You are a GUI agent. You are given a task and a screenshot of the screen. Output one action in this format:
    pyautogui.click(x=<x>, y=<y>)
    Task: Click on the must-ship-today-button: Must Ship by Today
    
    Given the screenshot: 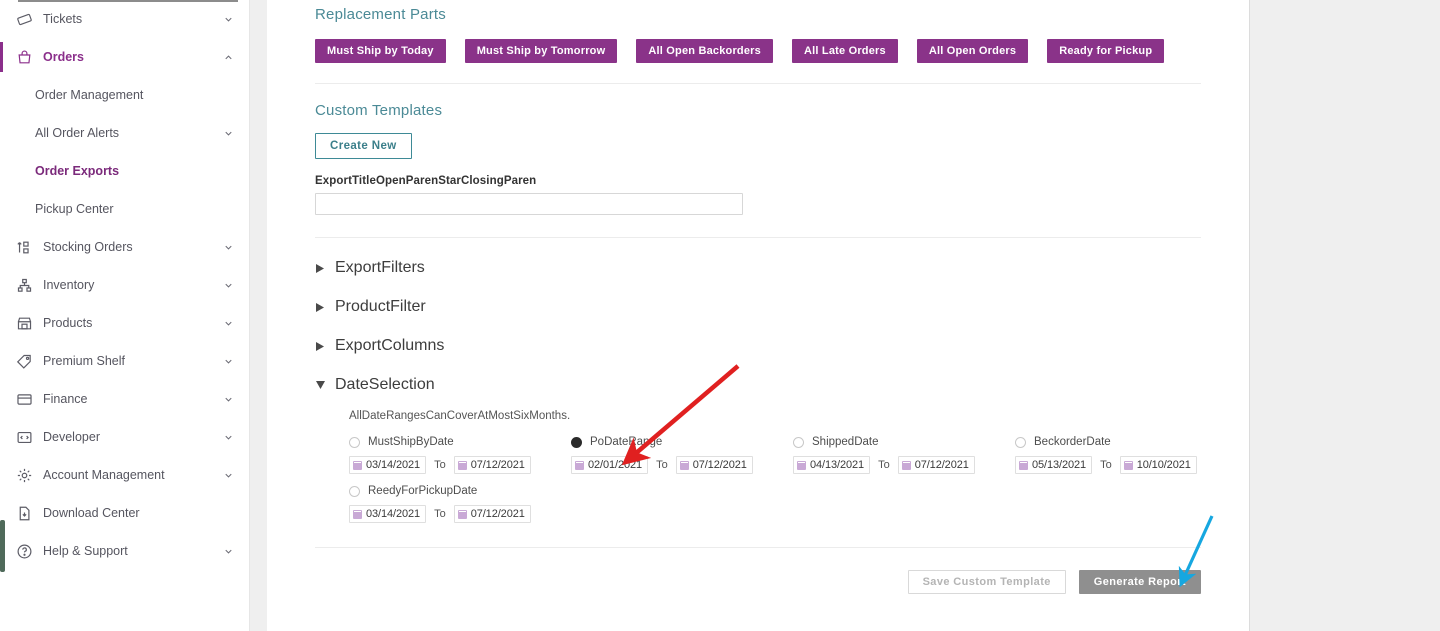 What is the action you would take?
    pyautogui.click(x=380, y=51)
    